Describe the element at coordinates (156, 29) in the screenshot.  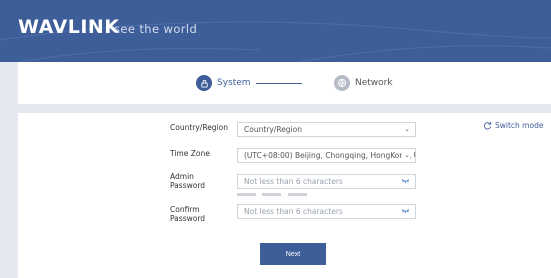
I see `brand-tagline: see the world` at that location.